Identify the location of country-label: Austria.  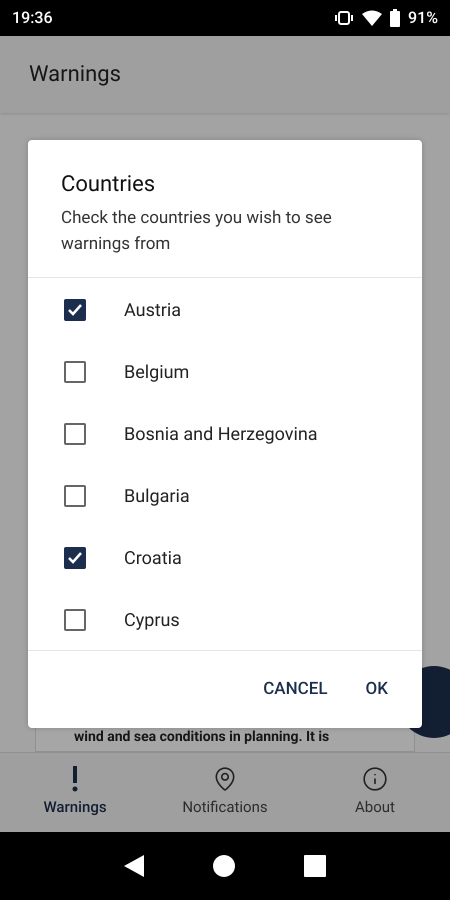
(153, 310).